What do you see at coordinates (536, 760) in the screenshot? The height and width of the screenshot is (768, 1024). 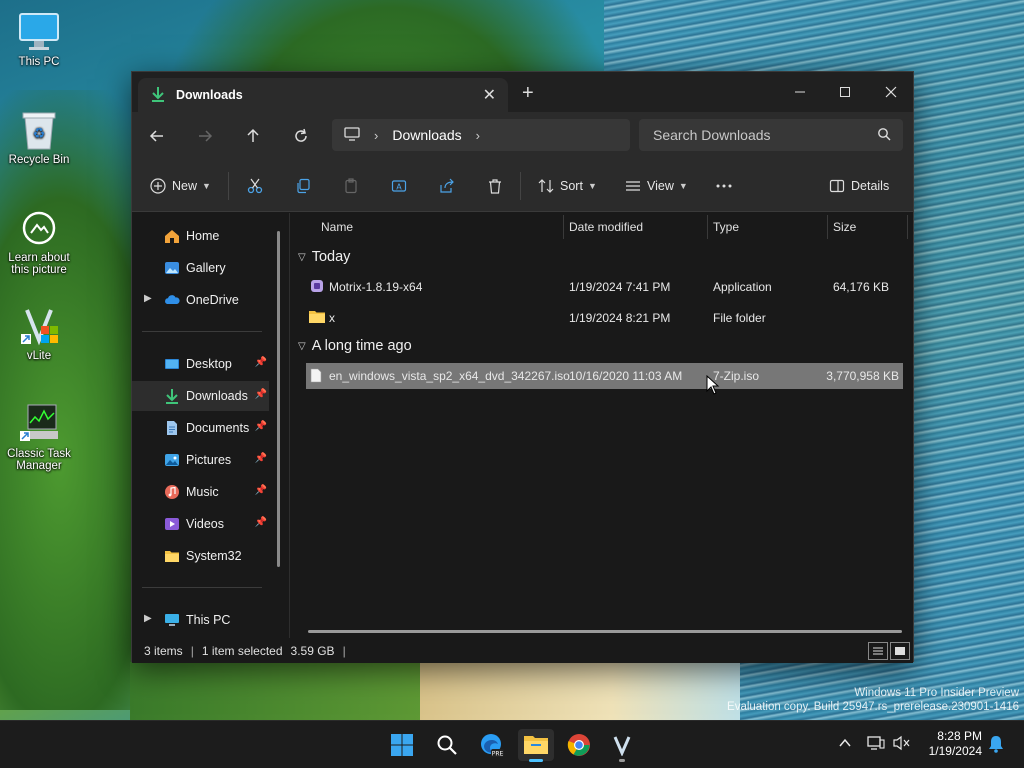 I see `active-indicator` at bounding box center [536, 760].